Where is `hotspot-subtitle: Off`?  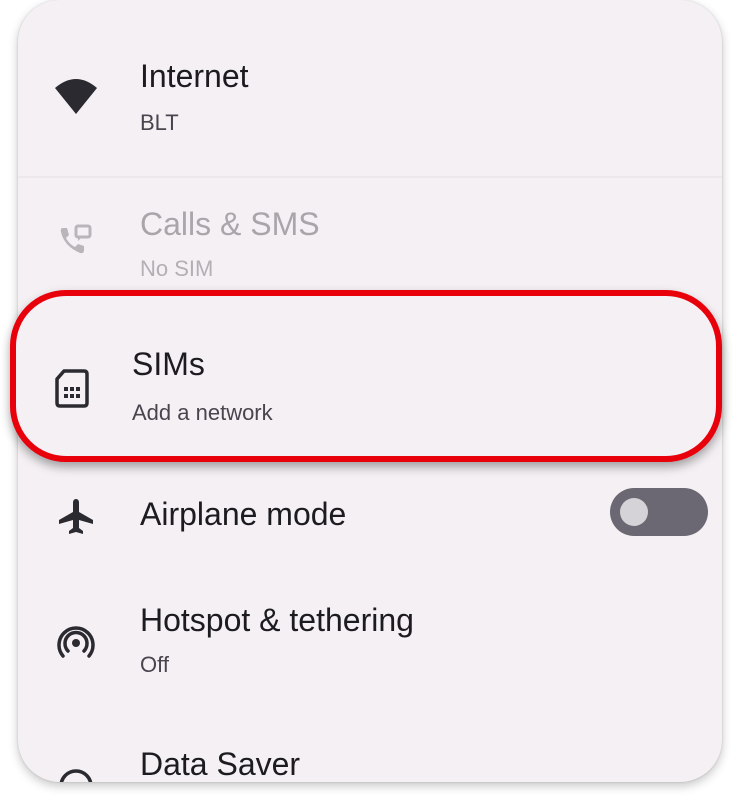
hotspot-subtitle: Off is located at coordinates (154, 664).